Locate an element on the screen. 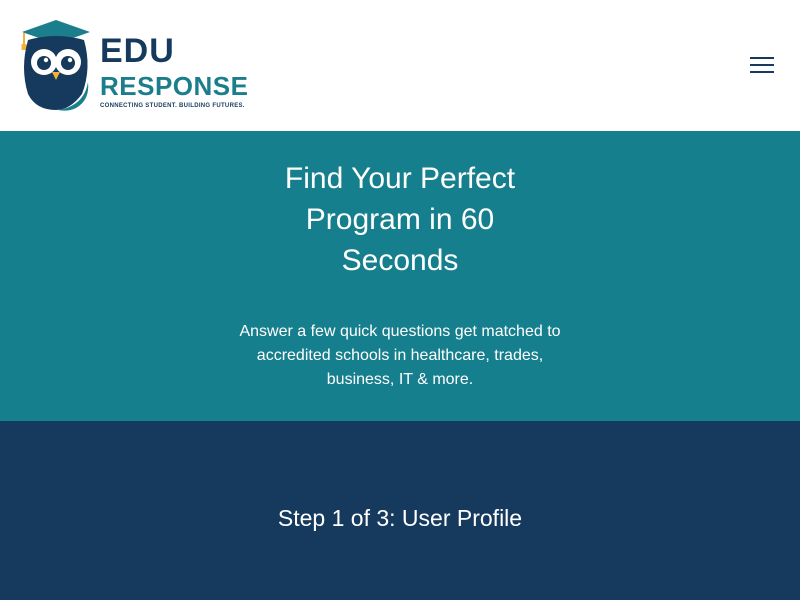  owl-mascot-icon is located at coordinates (55, 65).